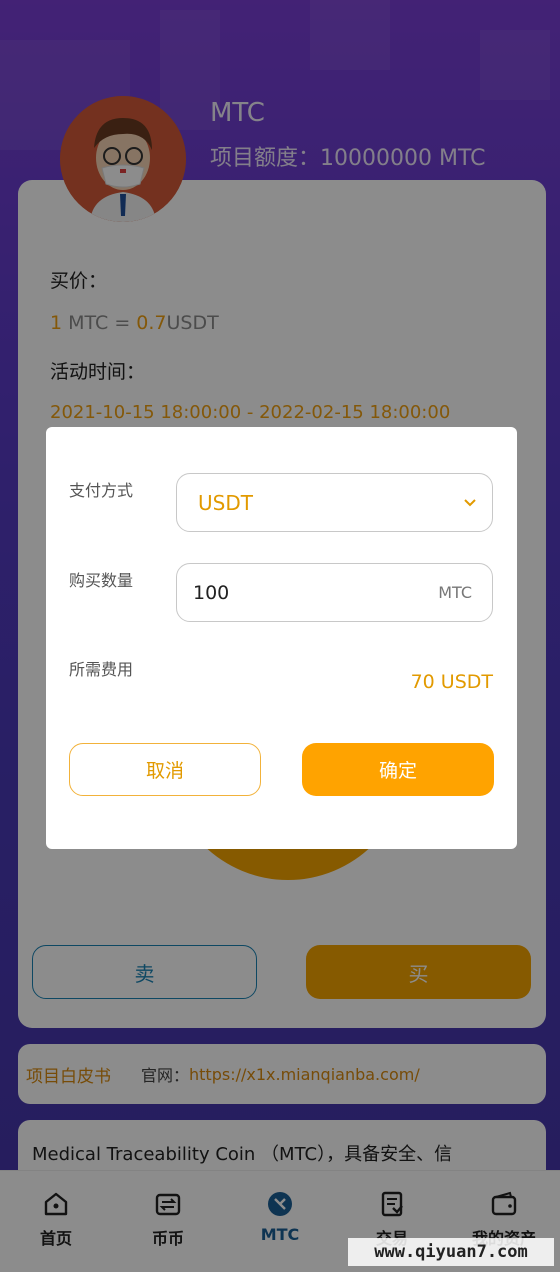 Image resolution: width=560 pixels, height=1272 pixels. I want to click on quantity-field: MTC, so click(334, 592).